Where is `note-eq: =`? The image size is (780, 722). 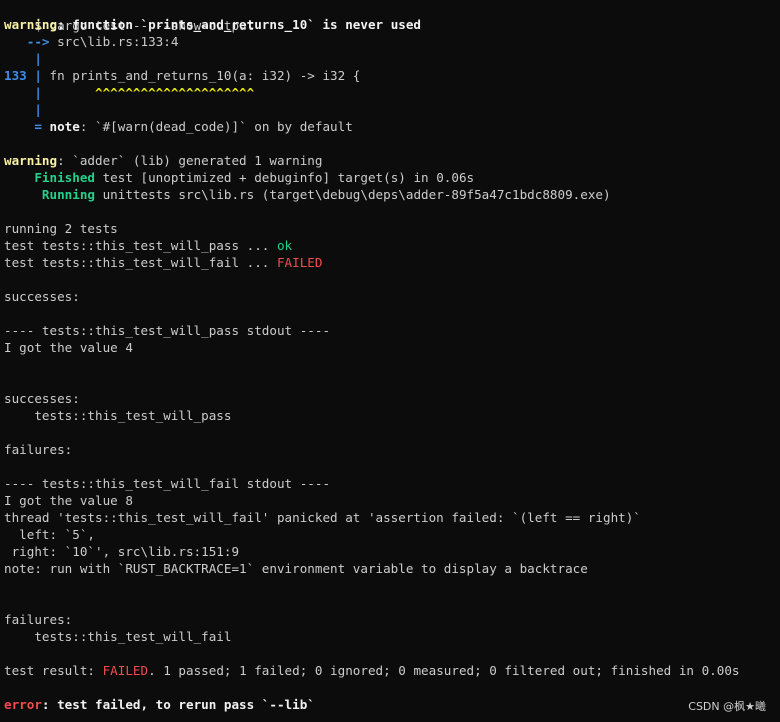 note-eq: = is located at coordinates (23, 126).